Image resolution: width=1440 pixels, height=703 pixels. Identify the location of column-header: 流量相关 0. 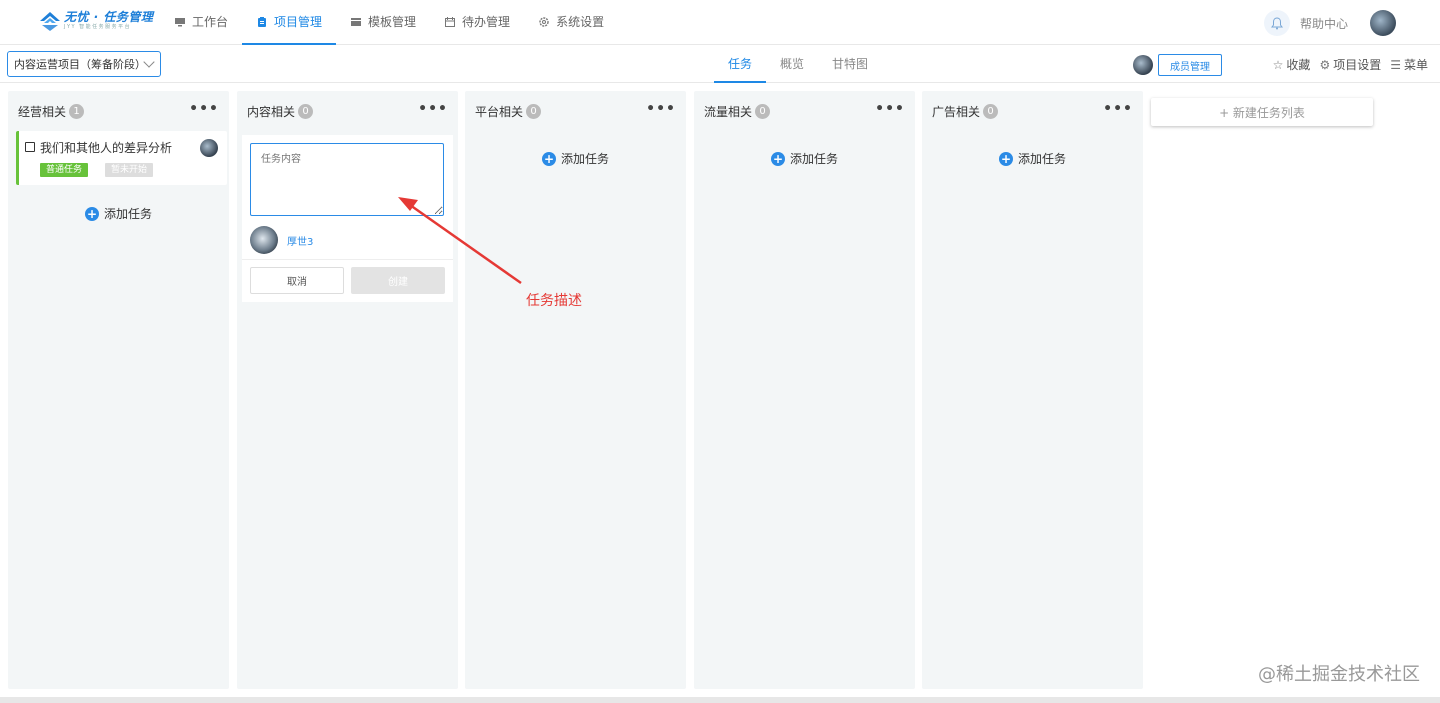
(737, 111).